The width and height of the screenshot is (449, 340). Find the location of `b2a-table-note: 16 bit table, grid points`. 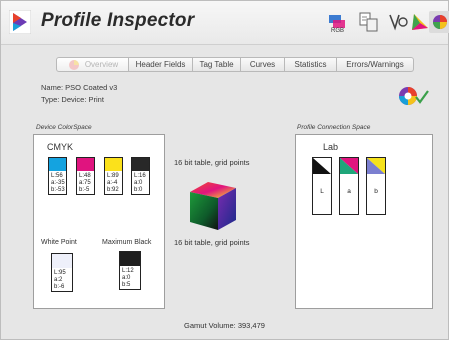

b2a-table-note: 16 bit table, grid points is located at coordinates (212, 242).